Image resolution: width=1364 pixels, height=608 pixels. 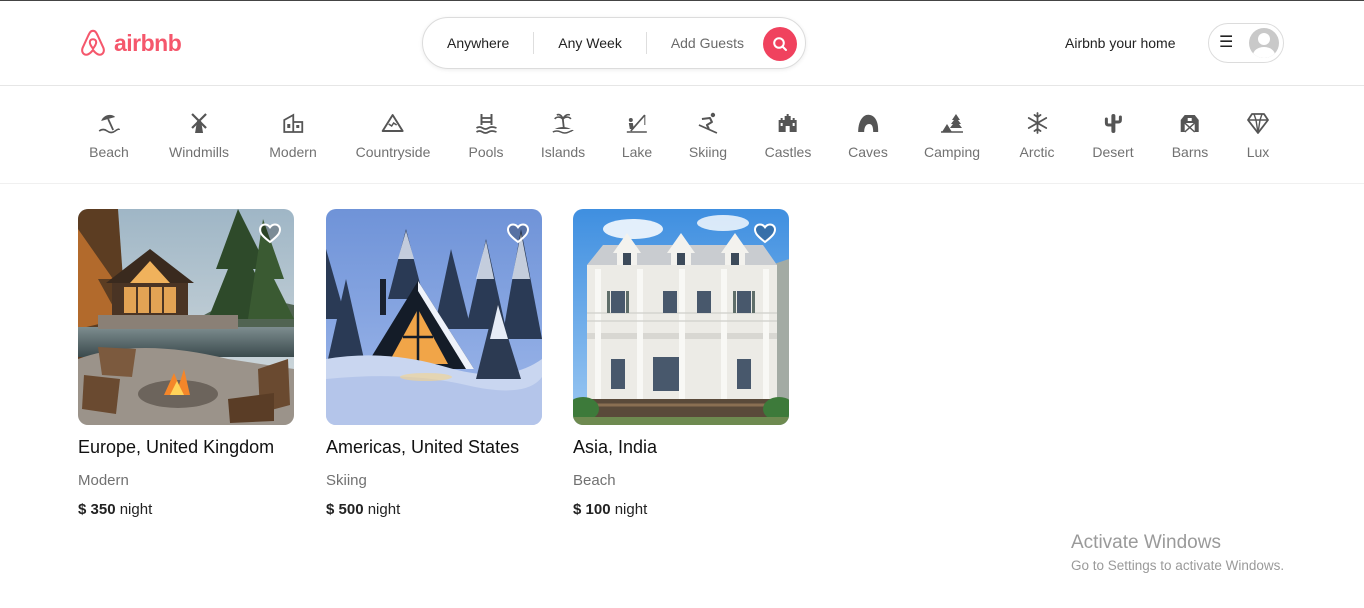 I want to click on category-label: Beach, so click(x=109, y=152).